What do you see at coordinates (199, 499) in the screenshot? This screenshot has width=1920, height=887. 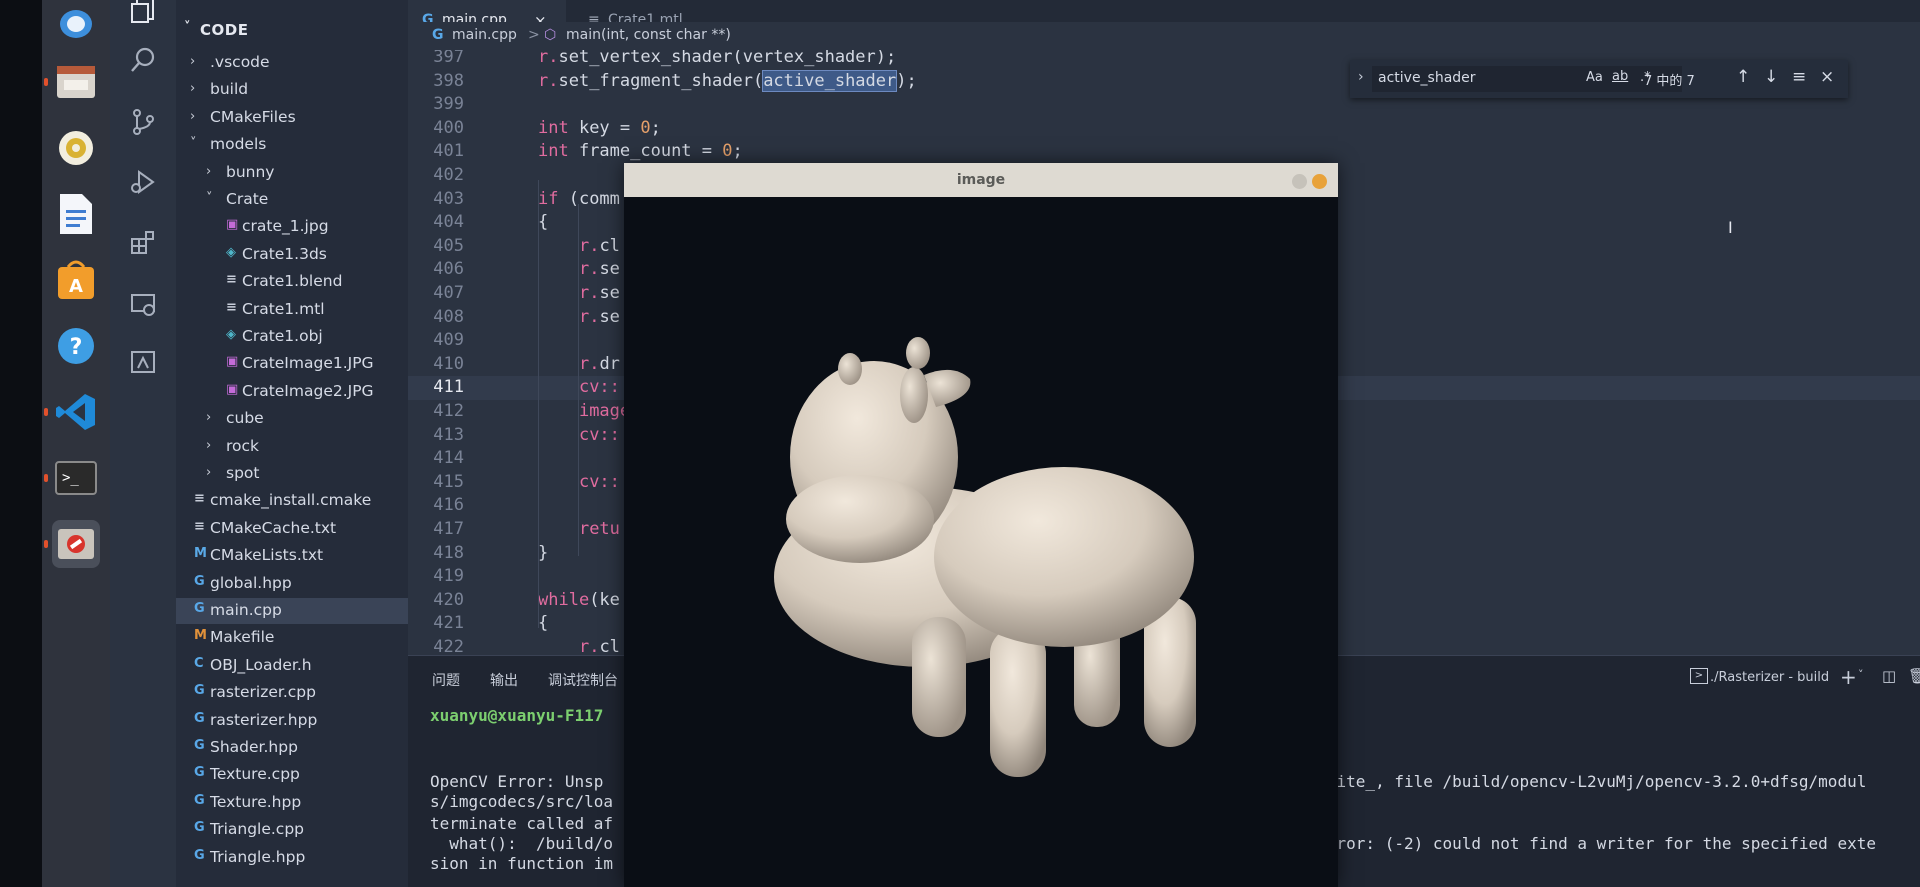 I see `text-file-icon: ≡` at bounding box center [199, 499].